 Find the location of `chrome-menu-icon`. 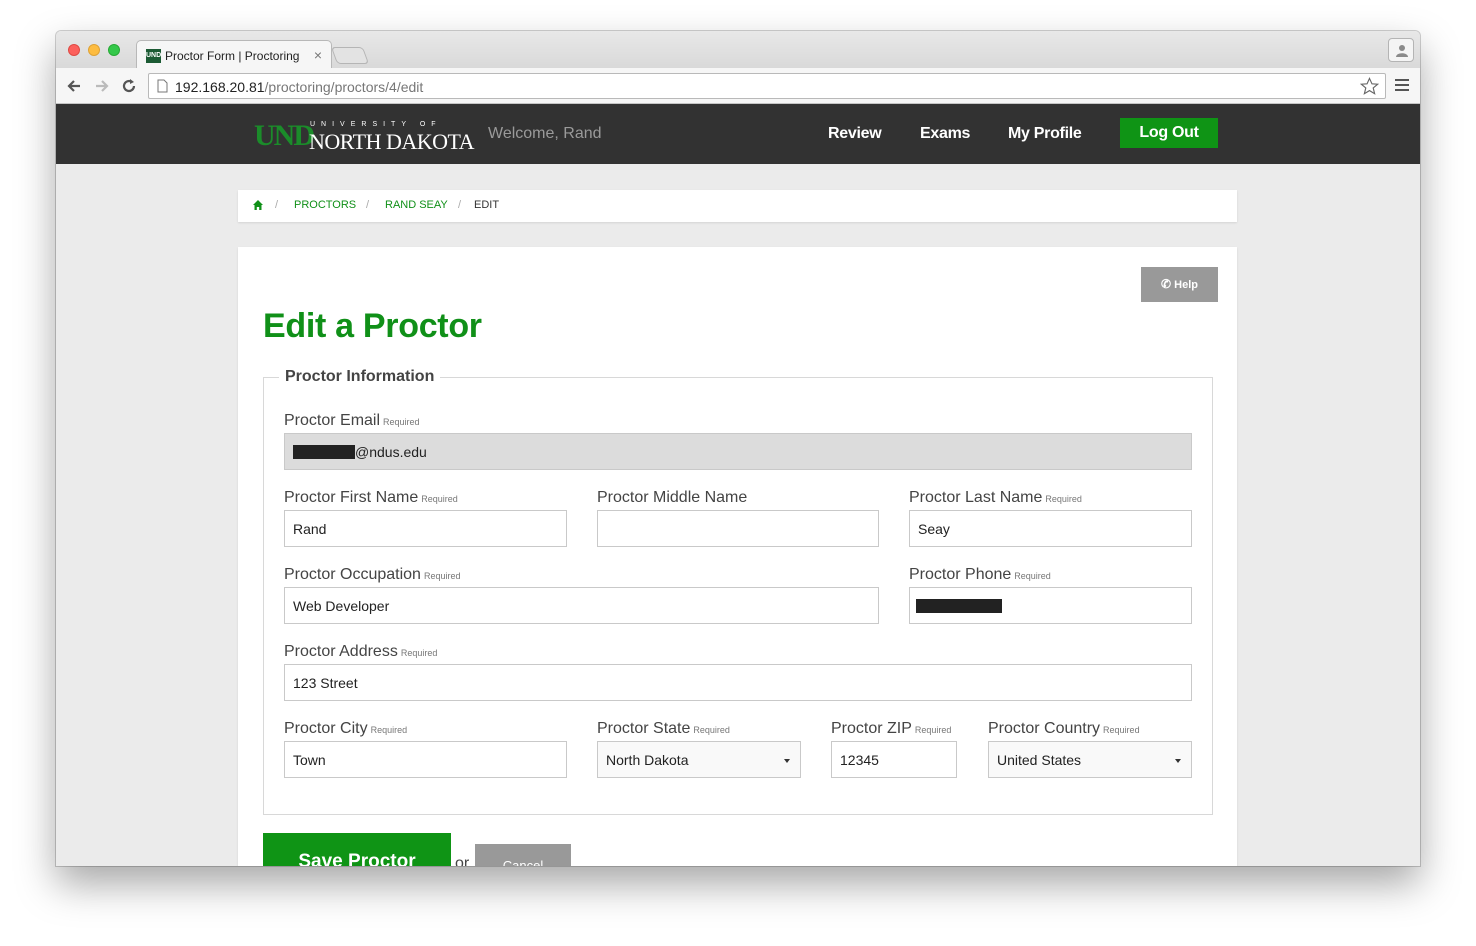

chrome-menu-icon is located at coordinates (1402, 86).